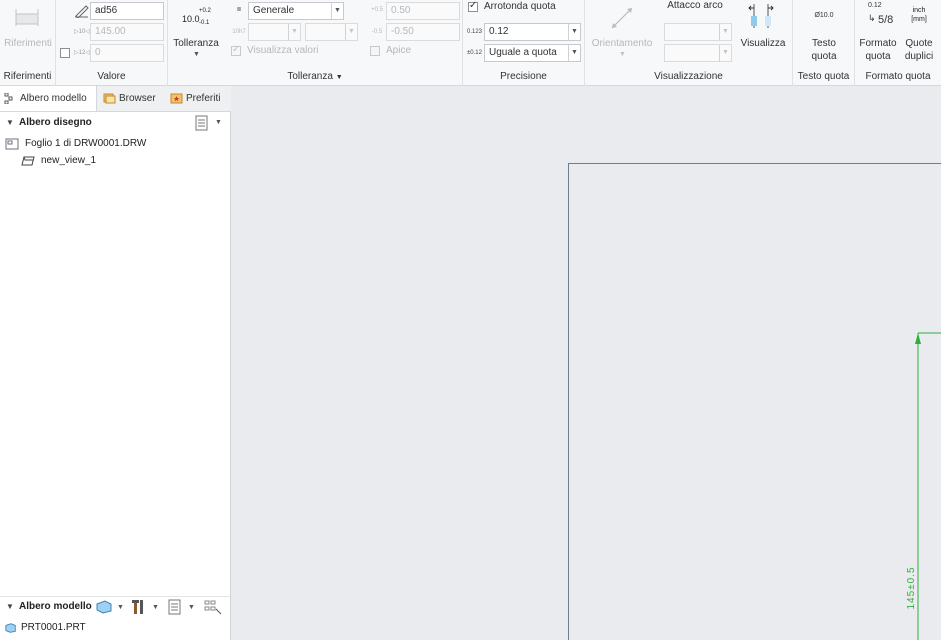 The image size is (941, 640). Describe the element at coordinates (196, 54) in the screenshot. I see `tolleranza-dropdown-arrow: ▼` at that location.